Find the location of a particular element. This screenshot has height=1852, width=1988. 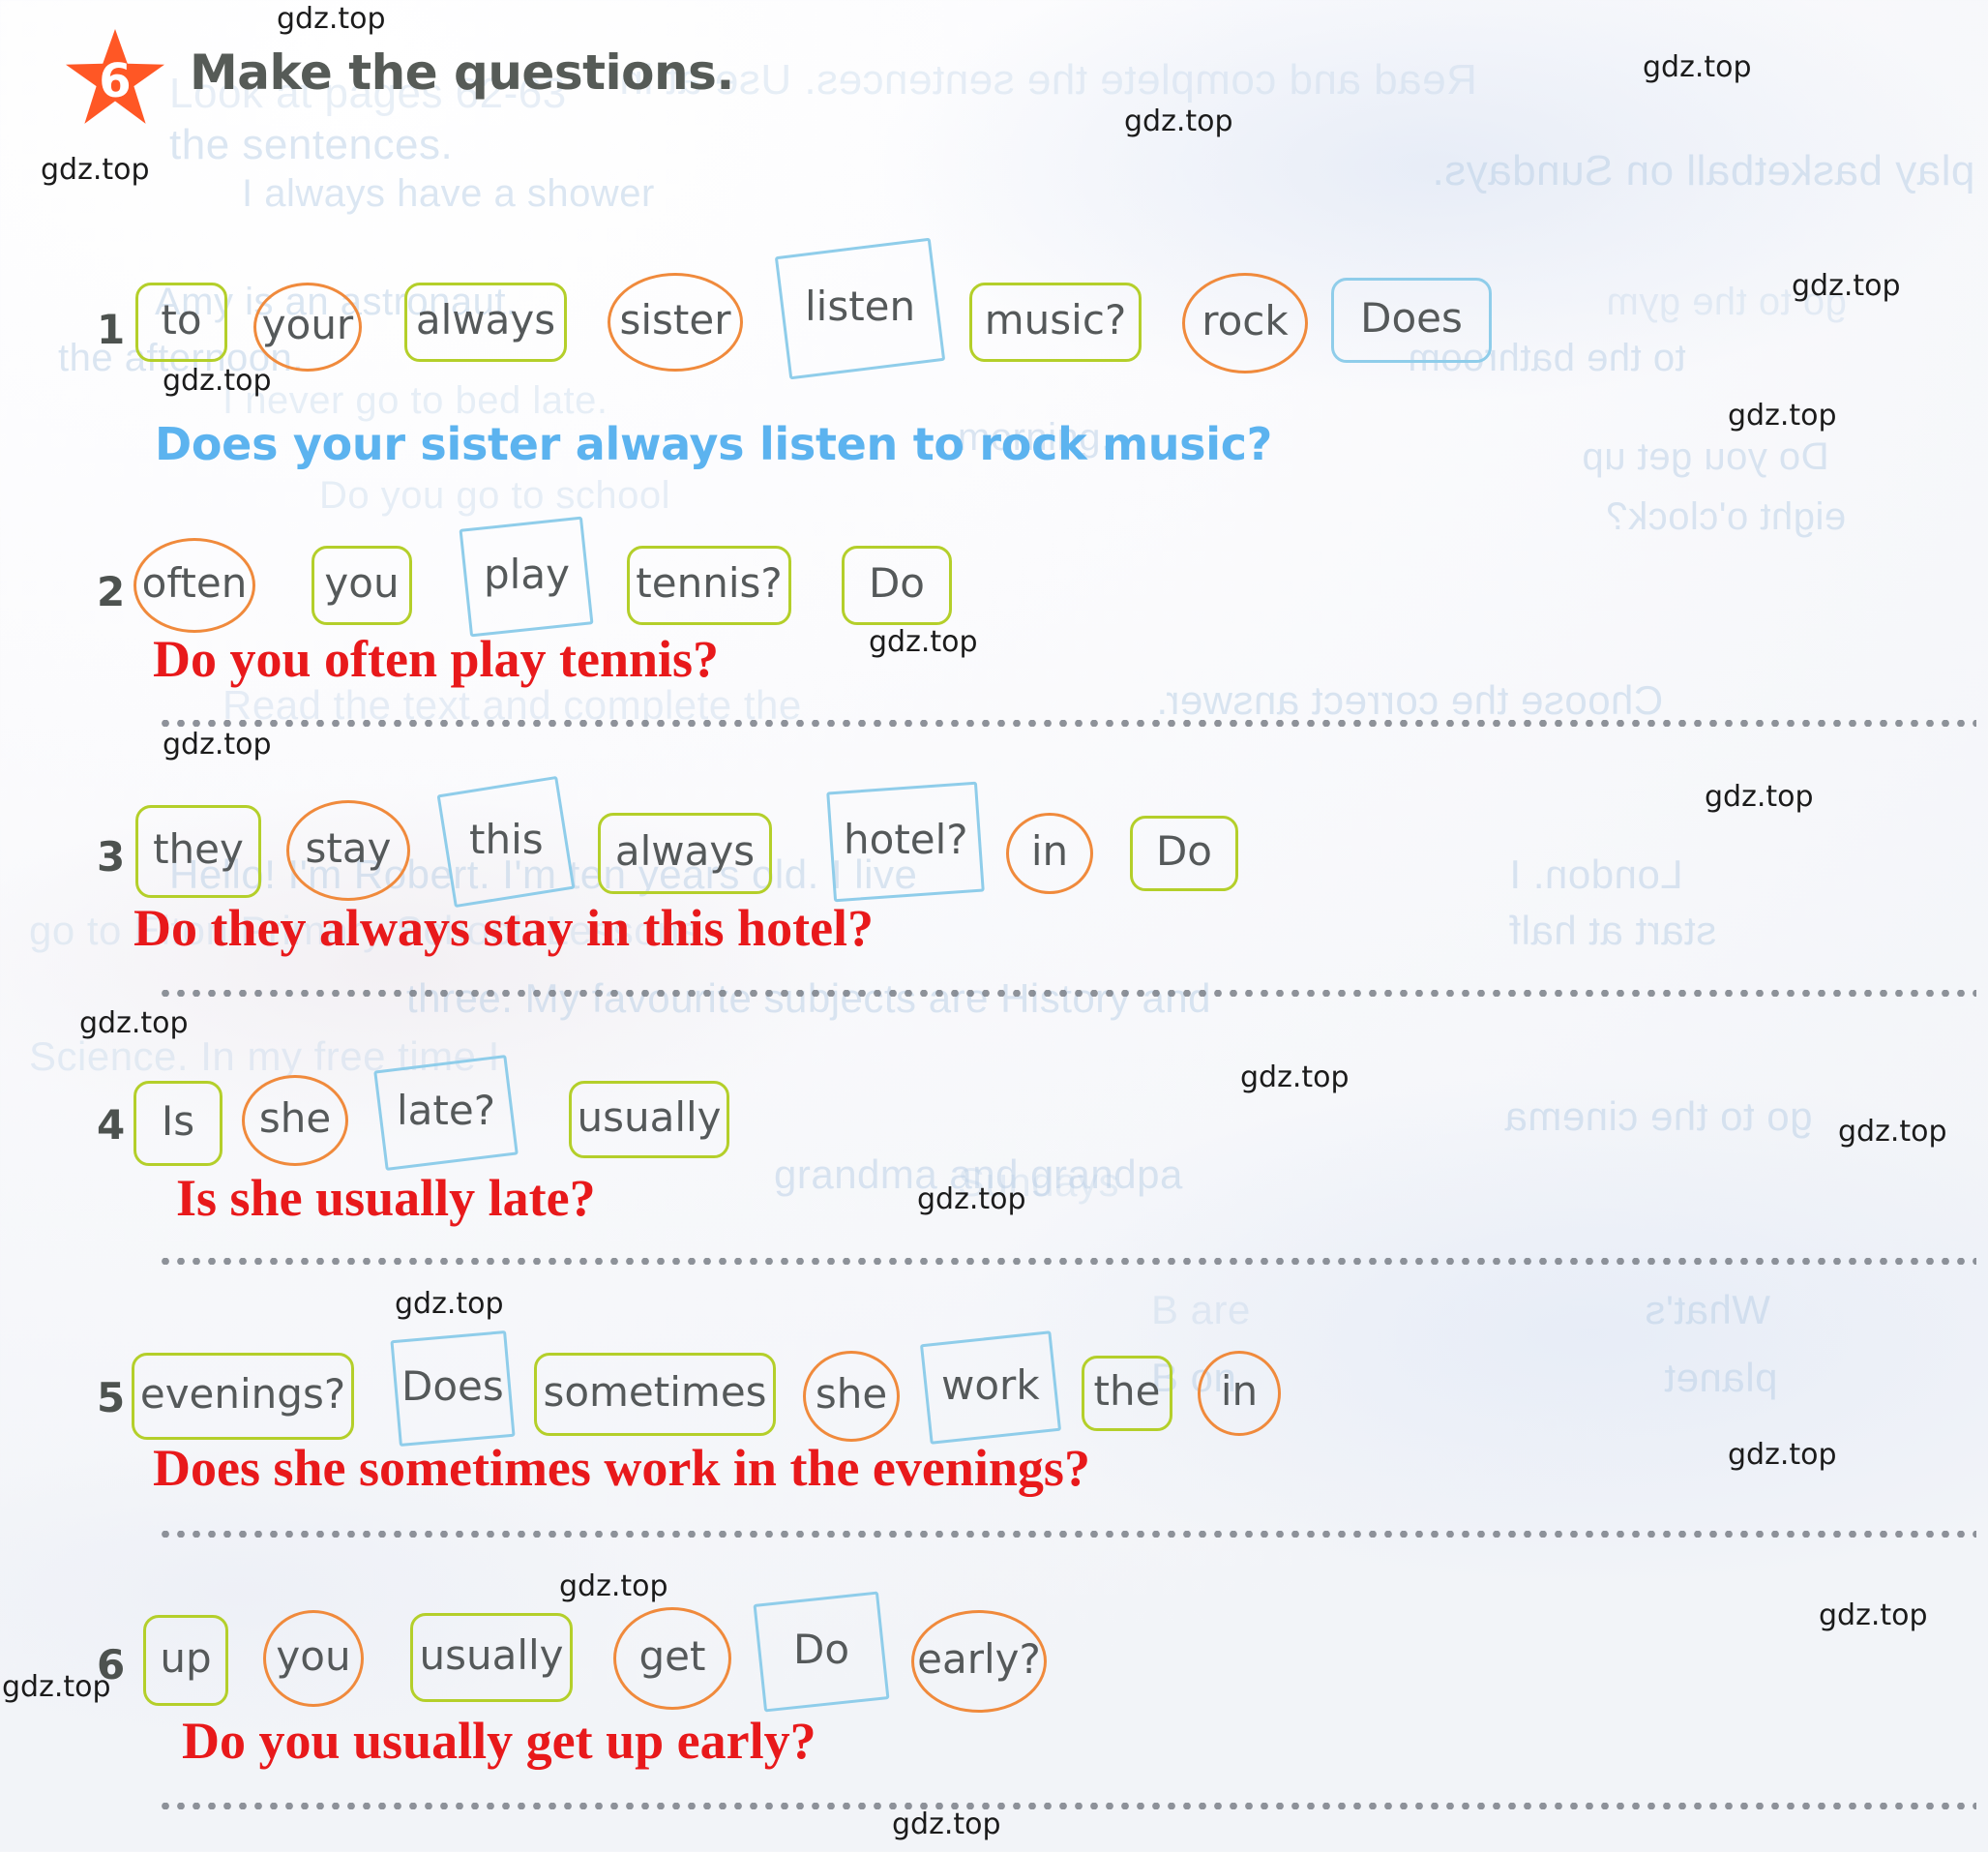

exercise-row-number: 2 is located at coordinates (111, 592).